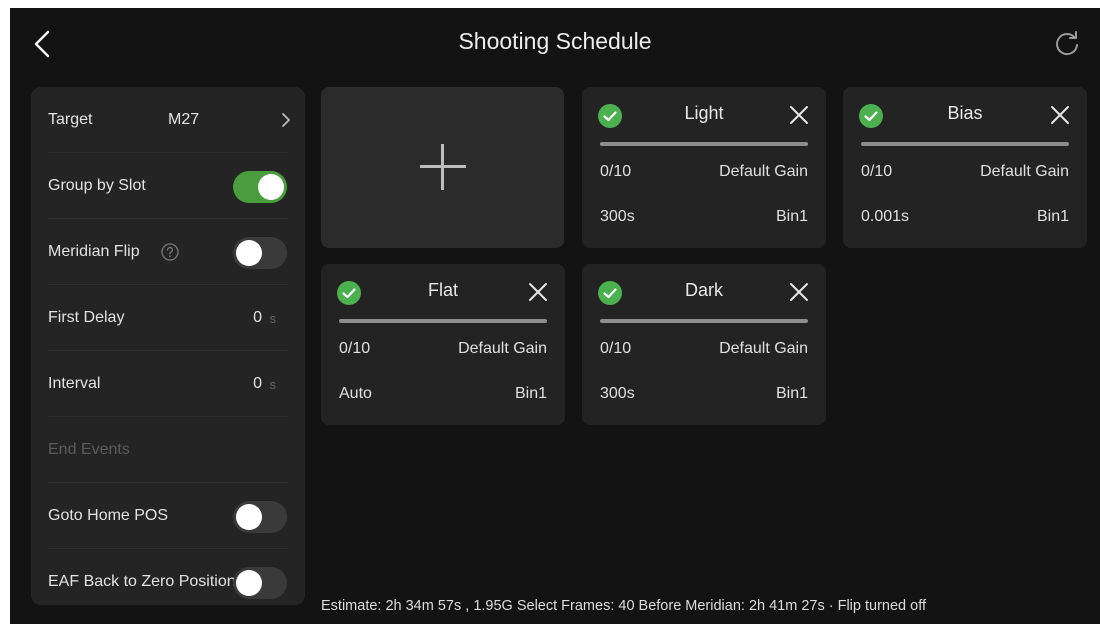 The height and width of the screenshot is (624, 1100). I want to click on exposure-value: 0.001s, so click(885, 216).